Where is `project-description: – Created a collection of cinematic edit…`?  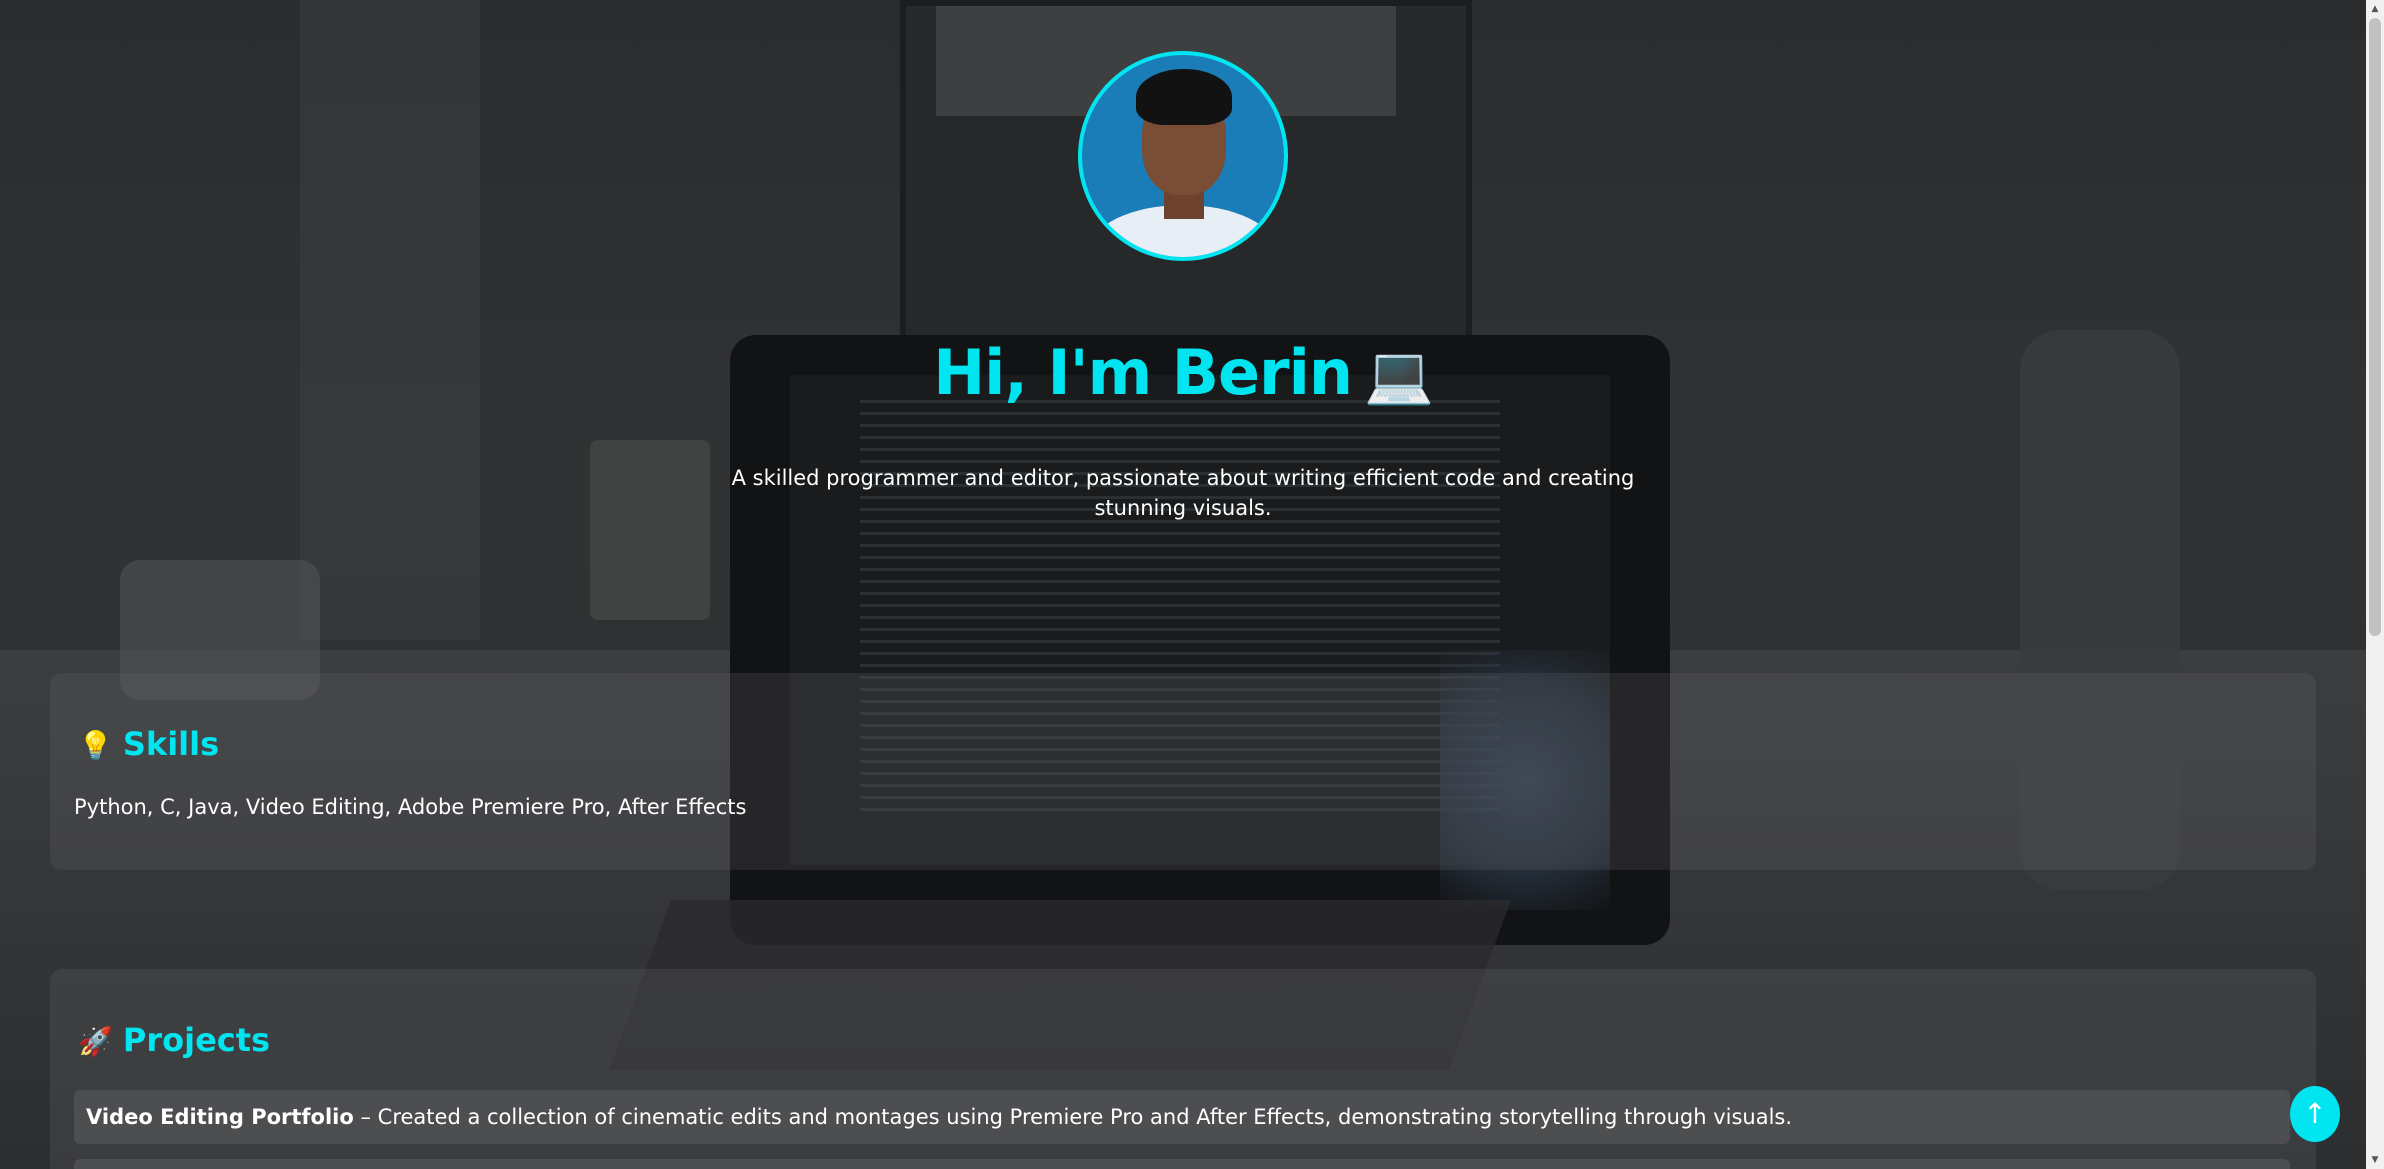 project-description: – Created a collection of cinematic edit… is located at coordinates (1073, 1117).